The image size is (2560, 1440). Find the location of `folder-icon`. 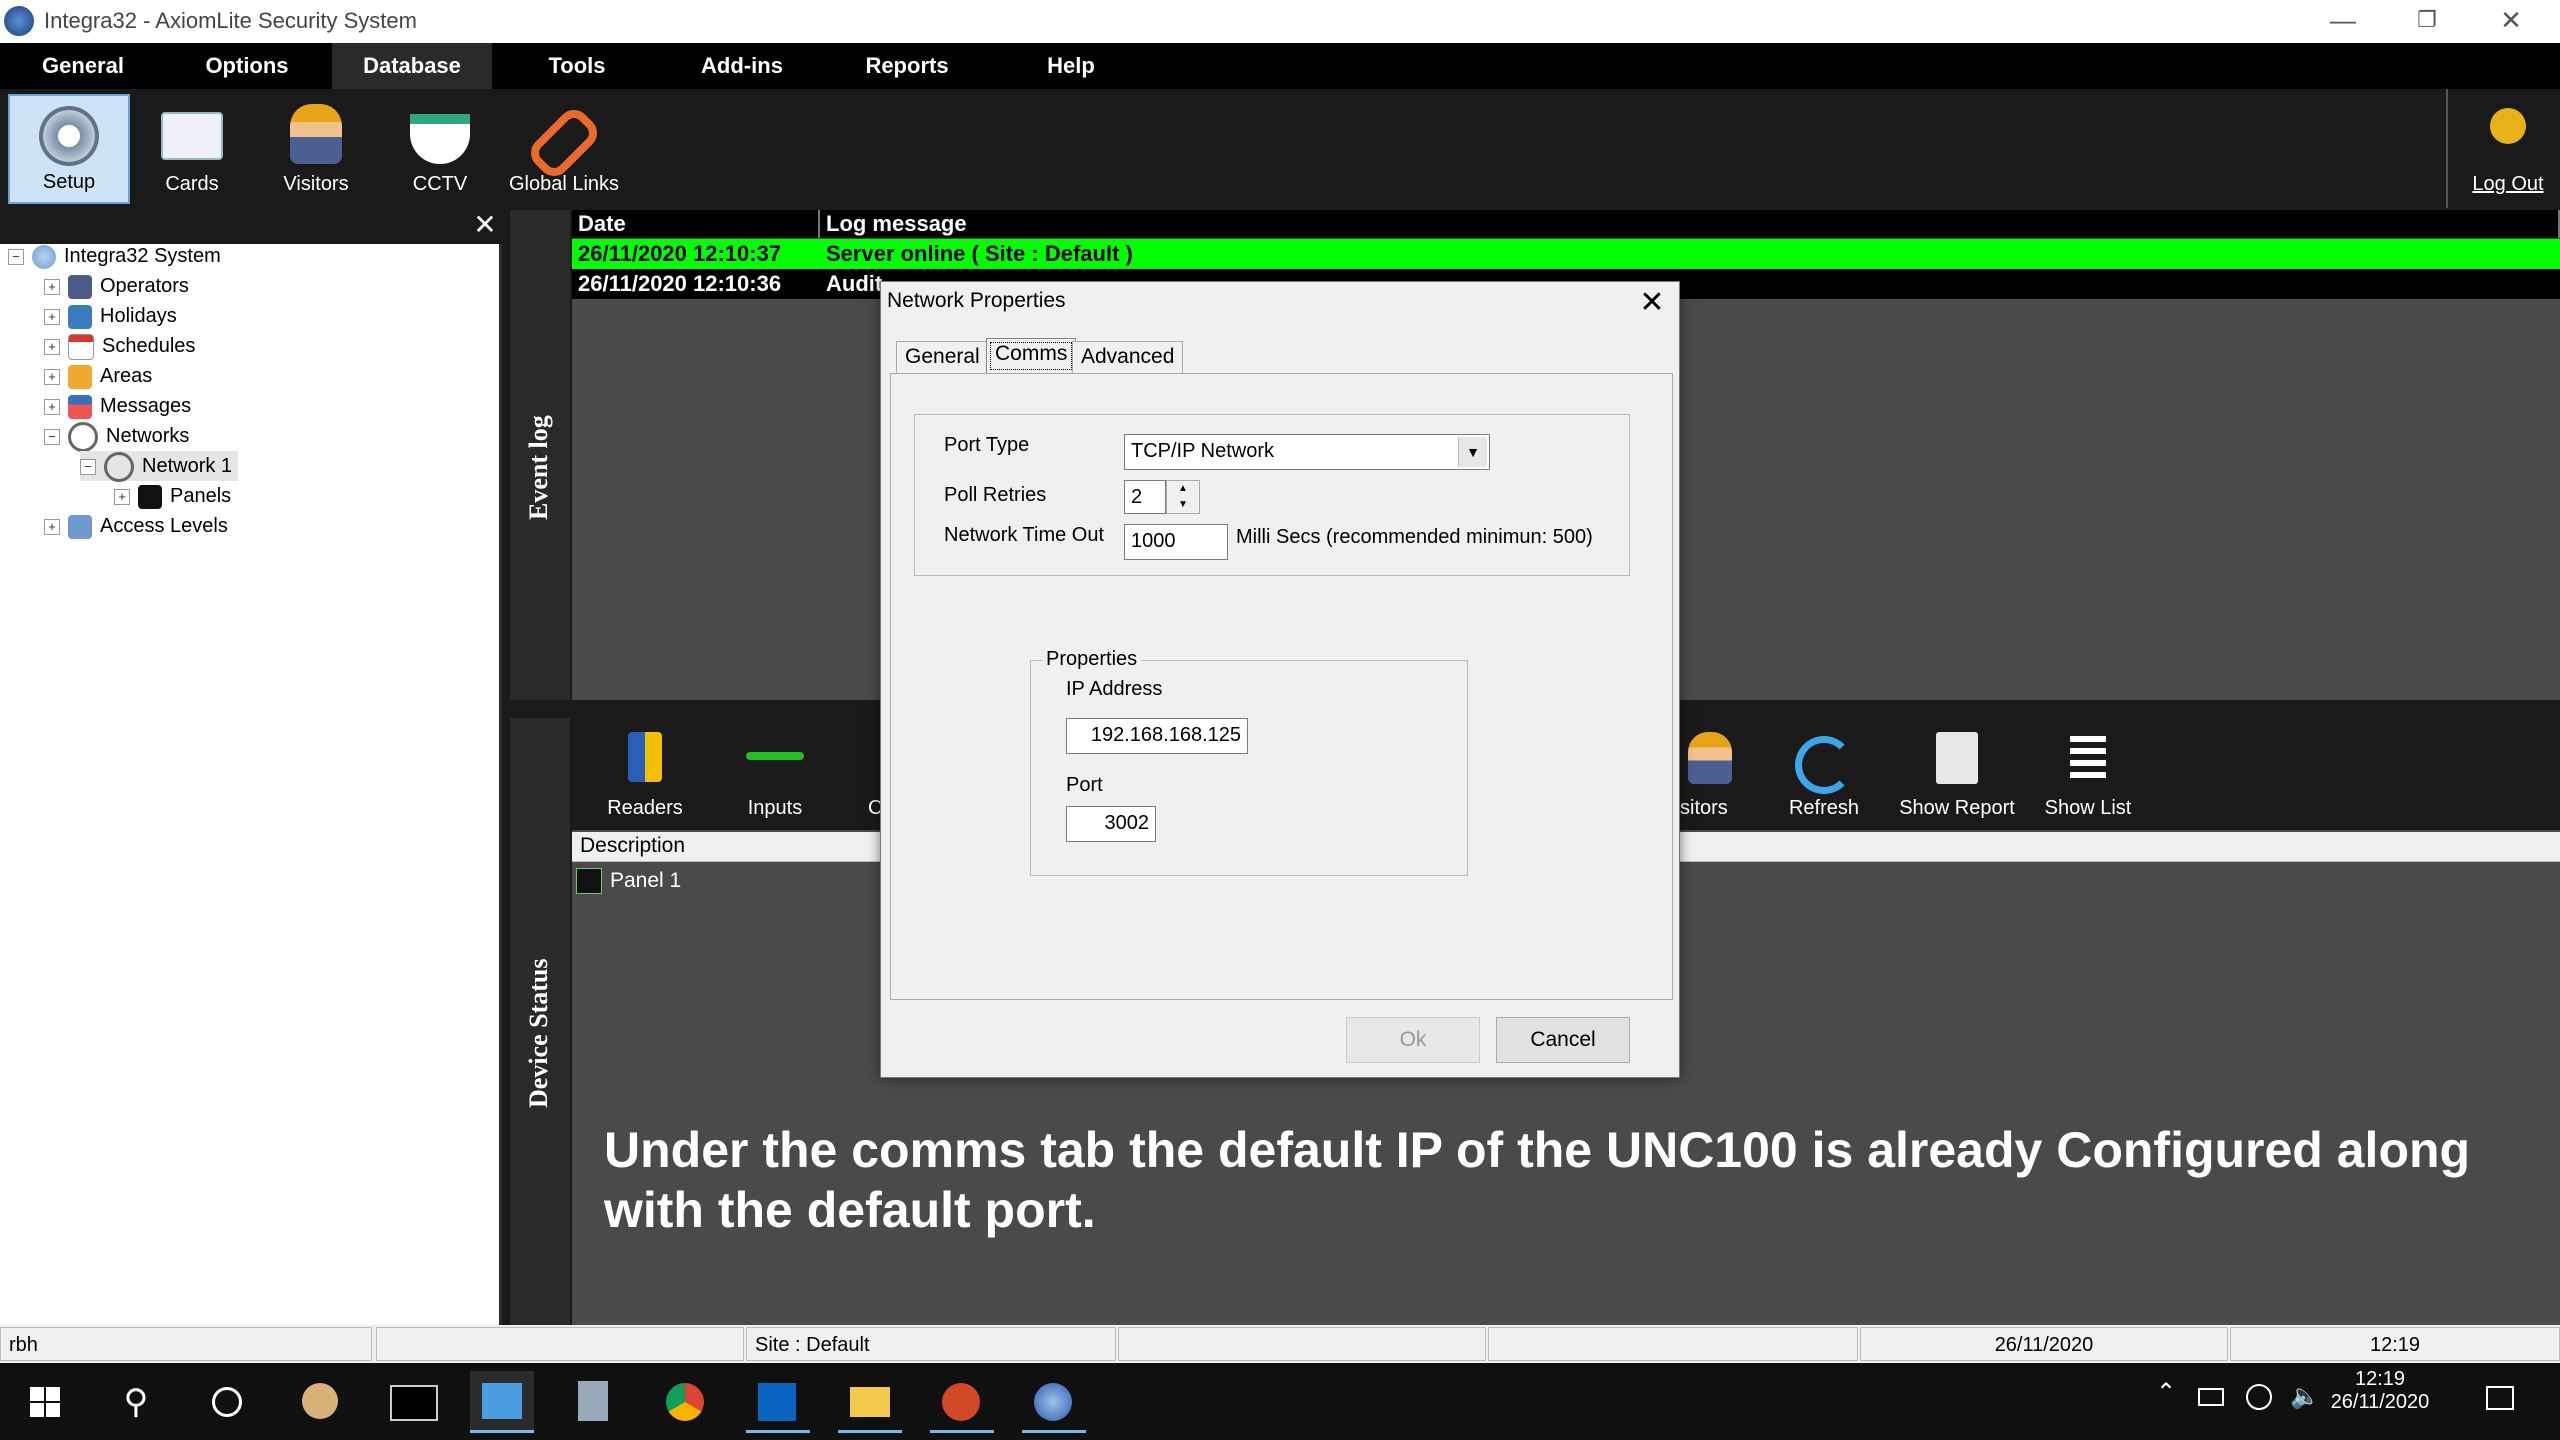

folder-icon is located at coordinates (870, 1402).